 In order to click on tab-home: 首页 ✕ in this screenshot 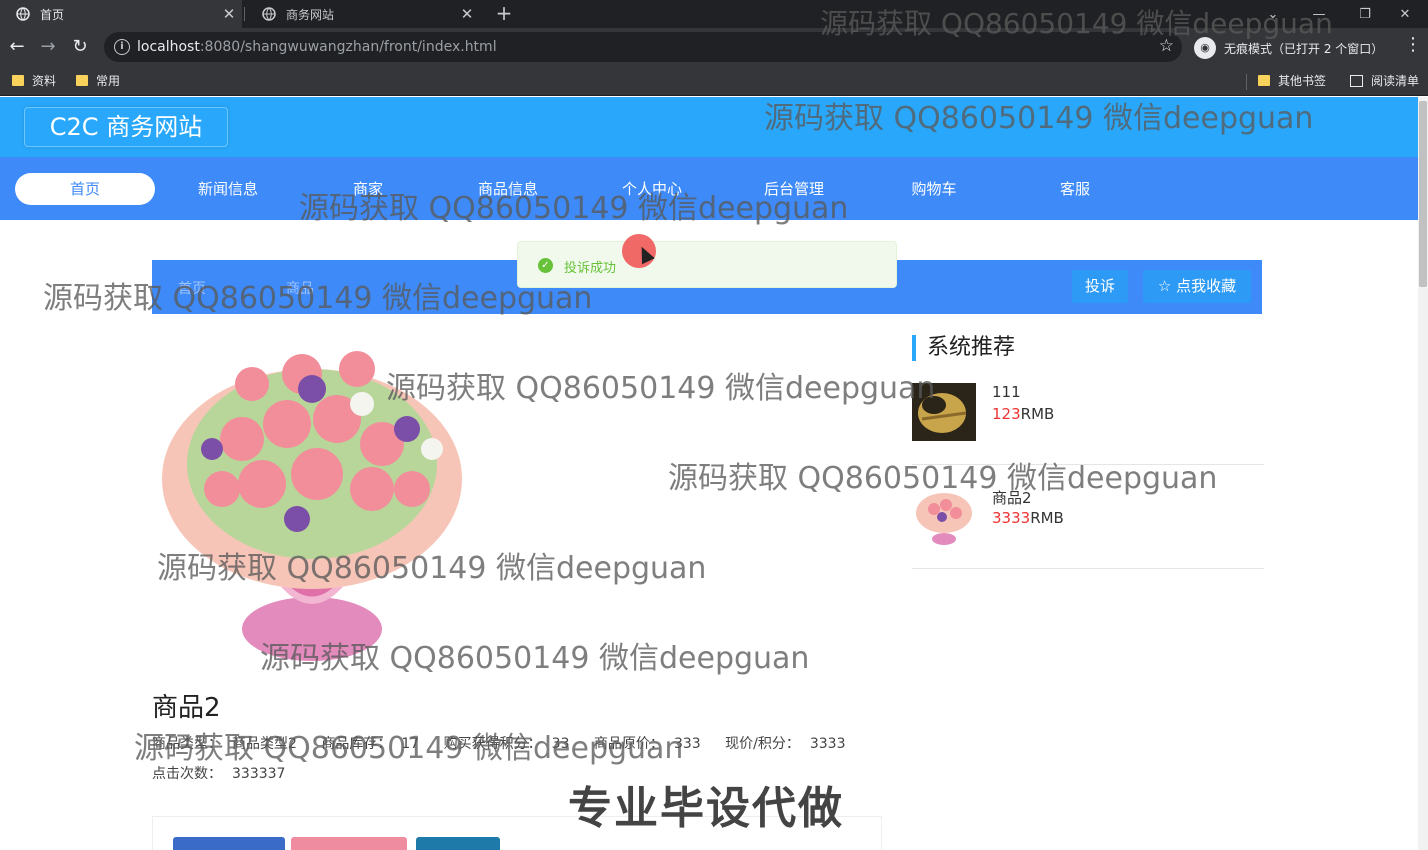, I will do `click(121, 14)`.